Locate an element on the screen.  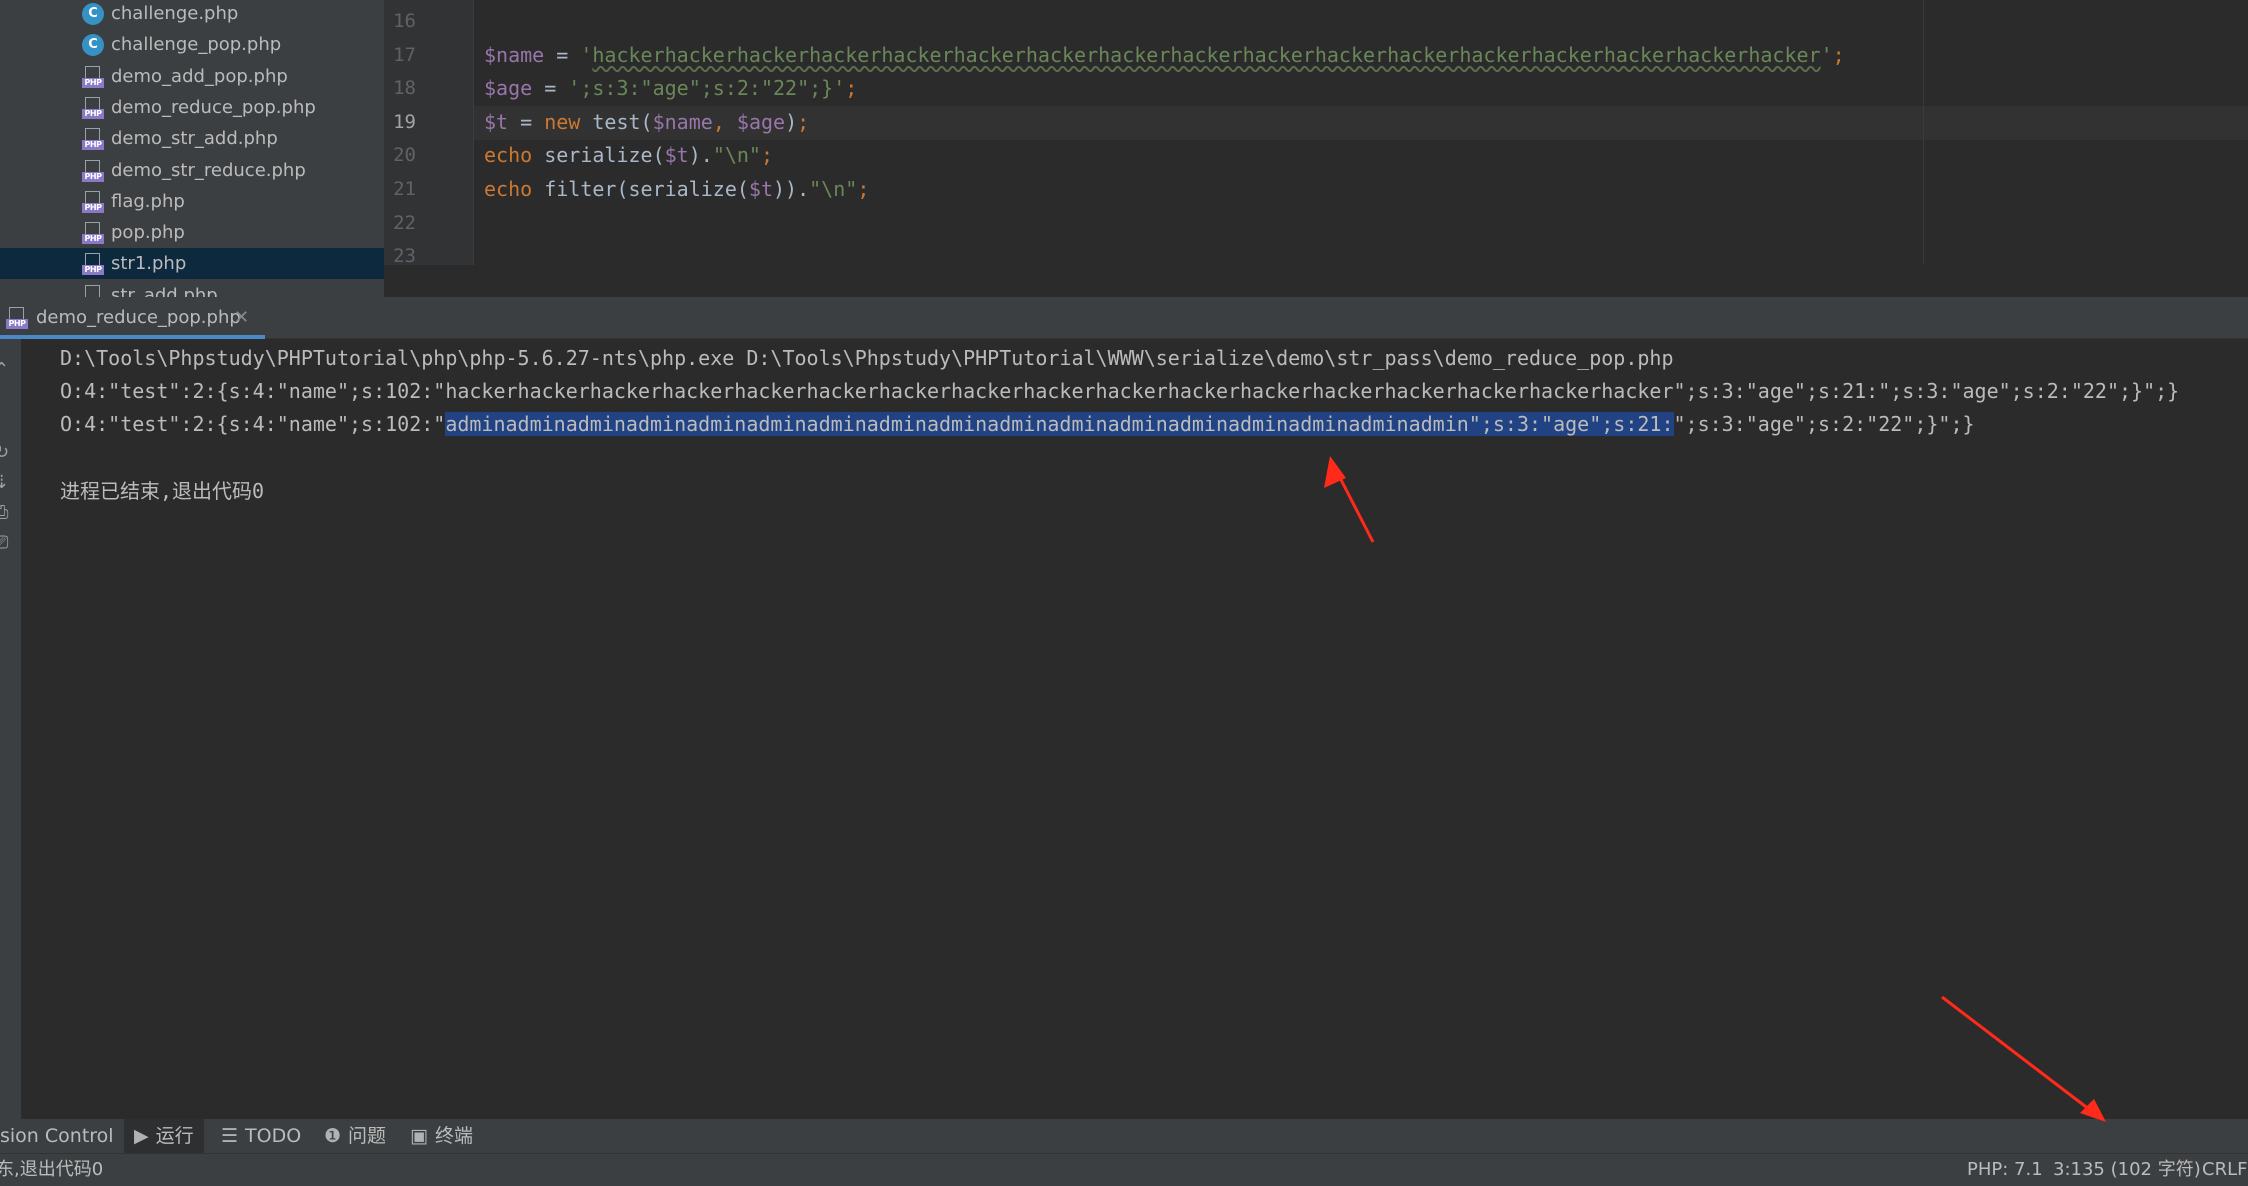
tool-problems: ❶ 问题 is located at coordinates (355, 1136).